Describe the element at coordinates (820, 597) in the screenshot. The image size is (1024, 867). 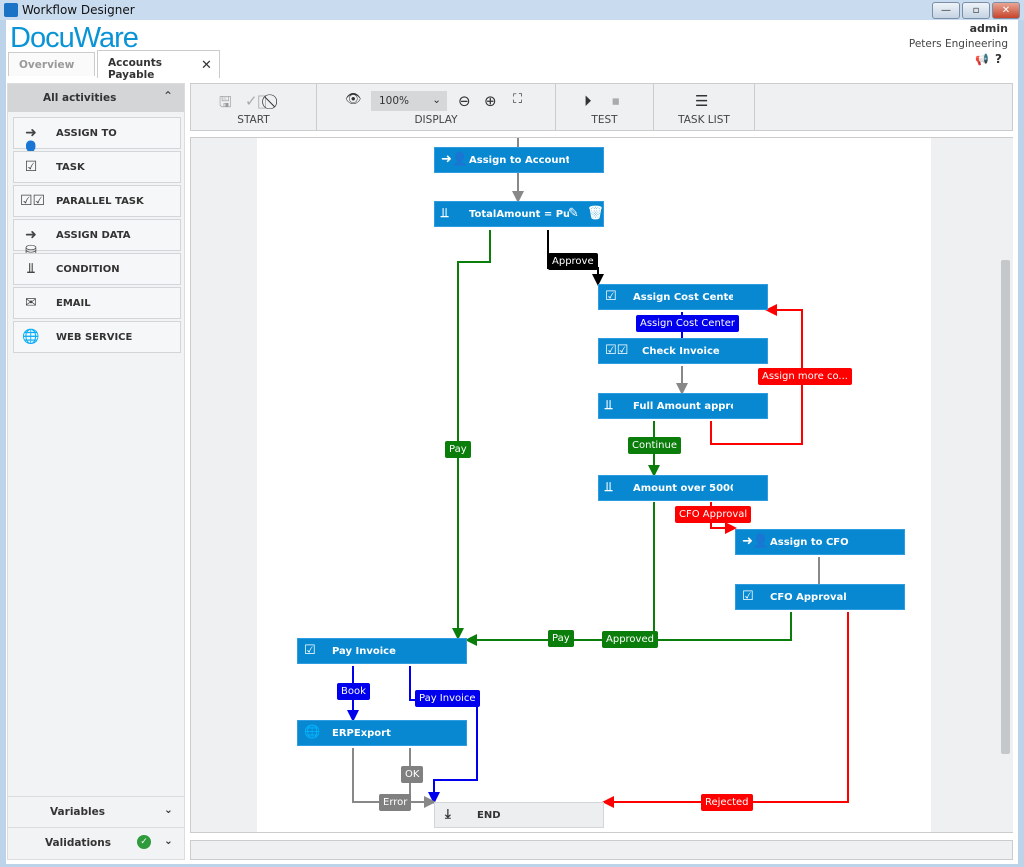
I see `node-cfo-approval: ☑ CFO Approval` at that location.